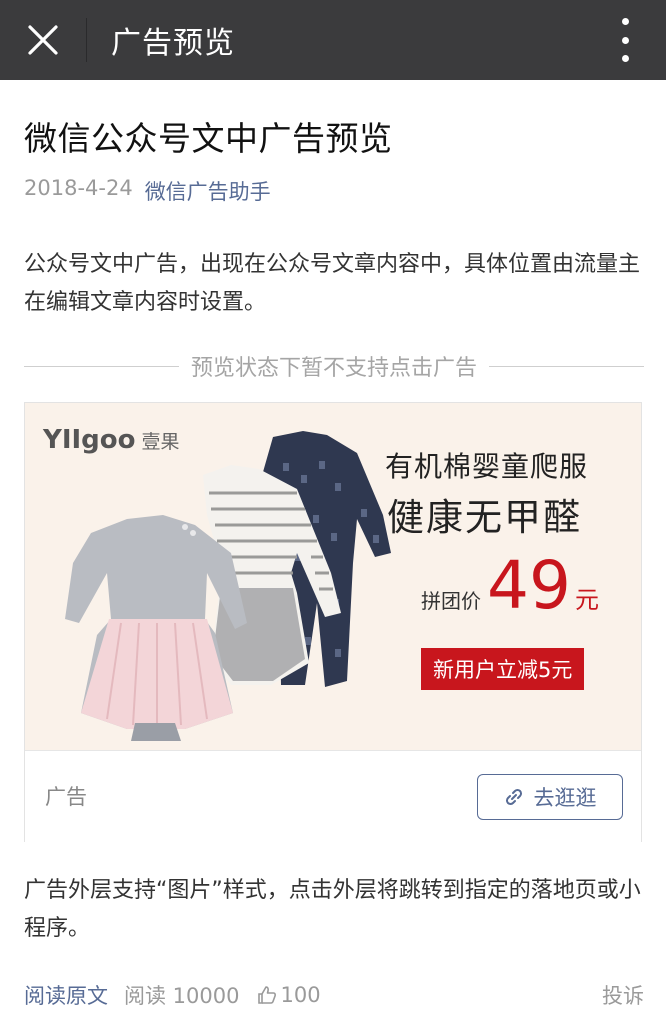  Describe the element at coordinates (333, 40) in the screenshot. I see `top-bar: 广告预览` at that location.